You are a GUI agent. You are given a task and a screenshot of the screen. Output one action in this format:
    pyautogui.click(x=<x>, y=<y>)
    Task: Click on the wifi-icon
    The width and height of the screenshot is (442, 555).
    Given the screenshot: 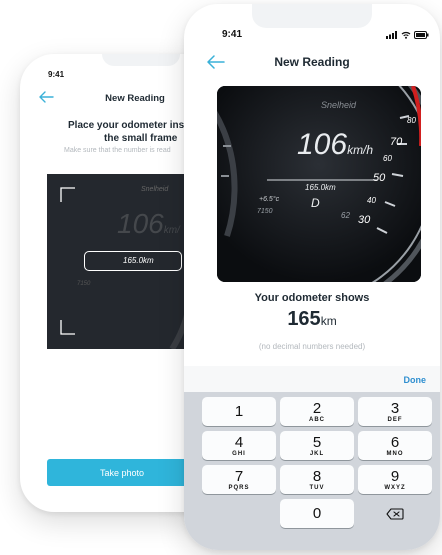 What is the action you would take?
    pyautogui.click(x=406, y=35)
    